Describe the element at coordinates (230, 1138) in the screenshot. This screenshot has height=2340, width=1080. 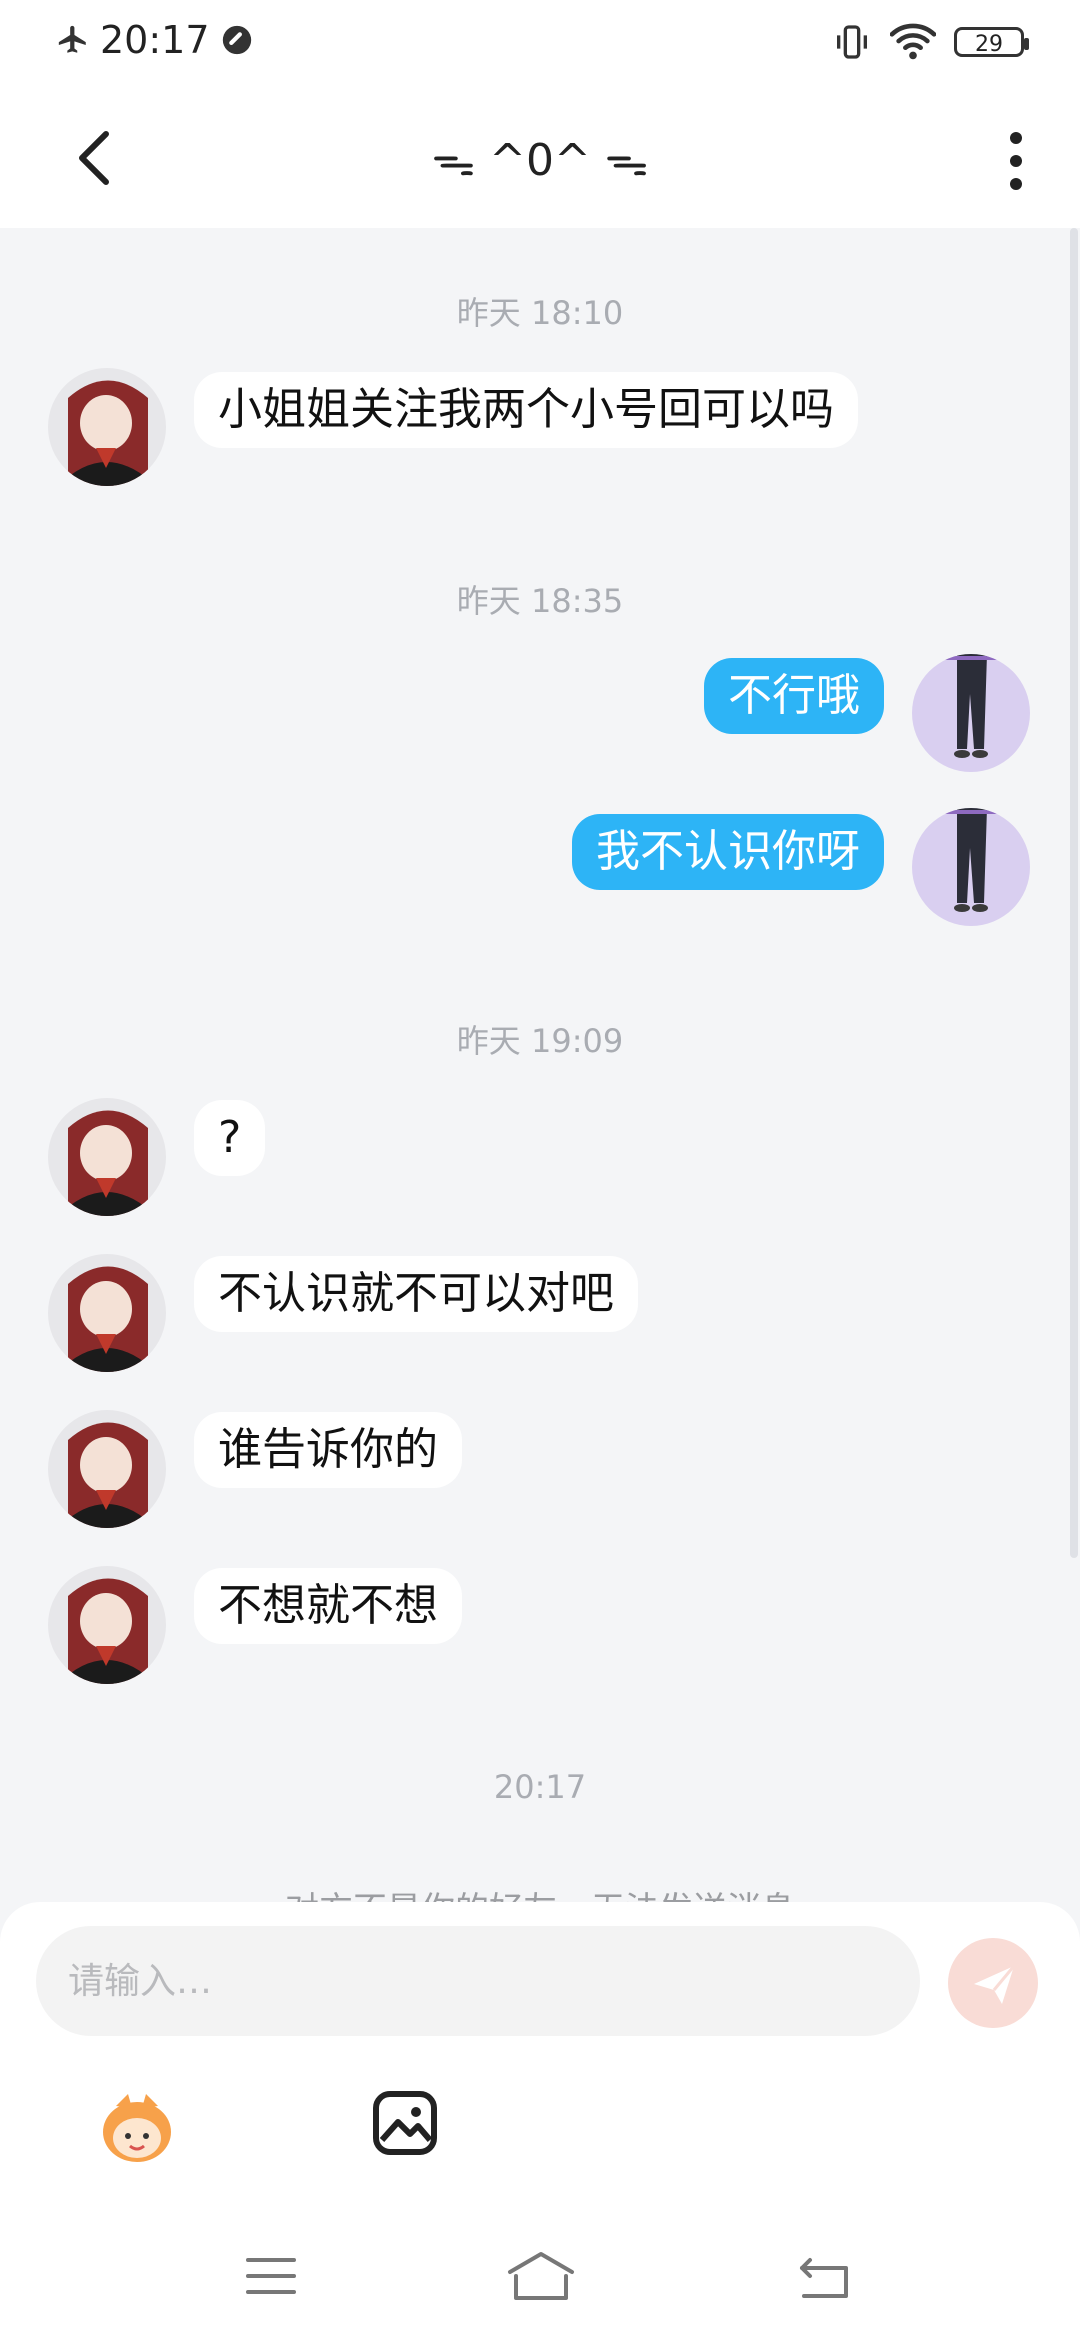
I see `message-bubble-incoming: ?` at that location.